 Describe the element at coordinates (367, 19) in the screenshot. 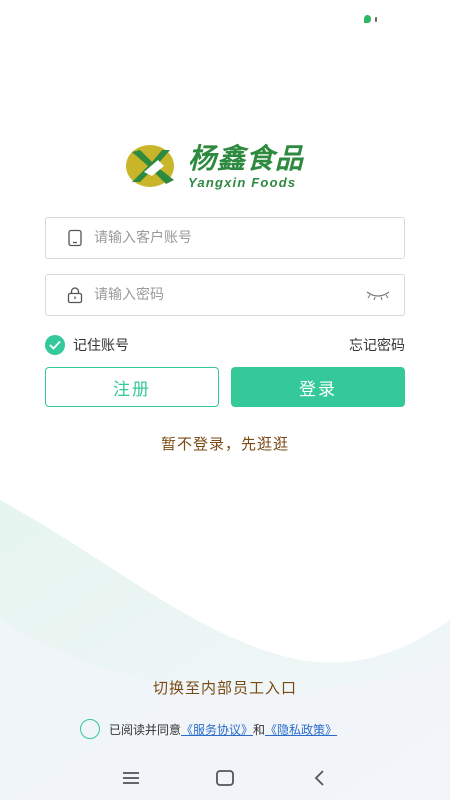

I see `leaf-icon` at that location.